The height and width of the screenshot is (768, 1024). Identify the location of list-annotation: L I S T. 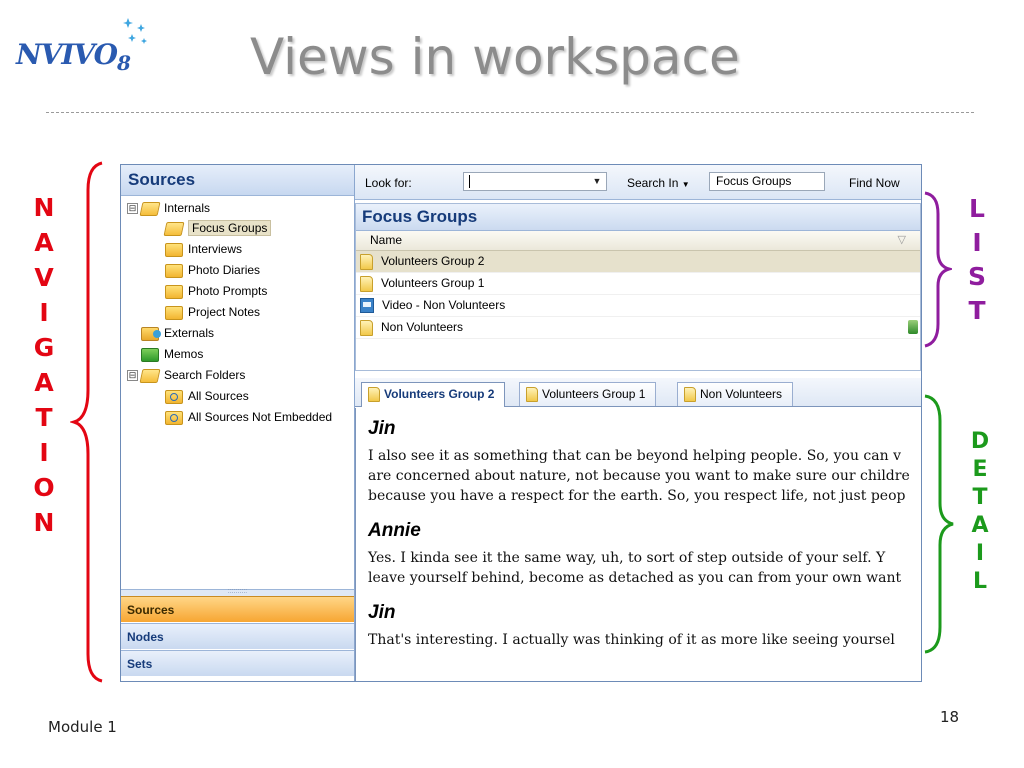
(977, 260).